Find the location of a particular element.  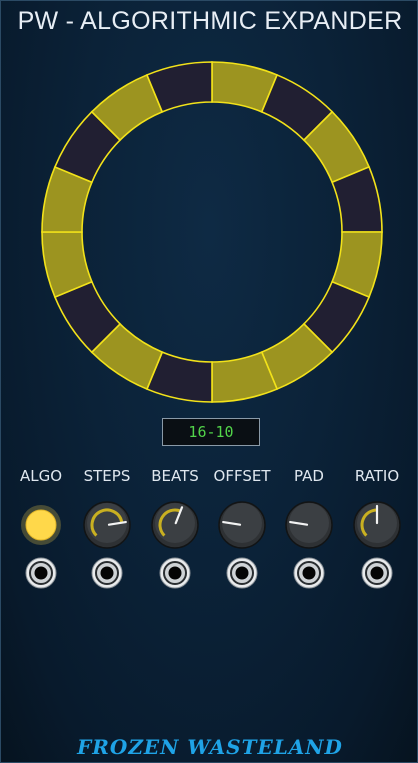

ratio-cv-jack is located at coordinates (377, 573).